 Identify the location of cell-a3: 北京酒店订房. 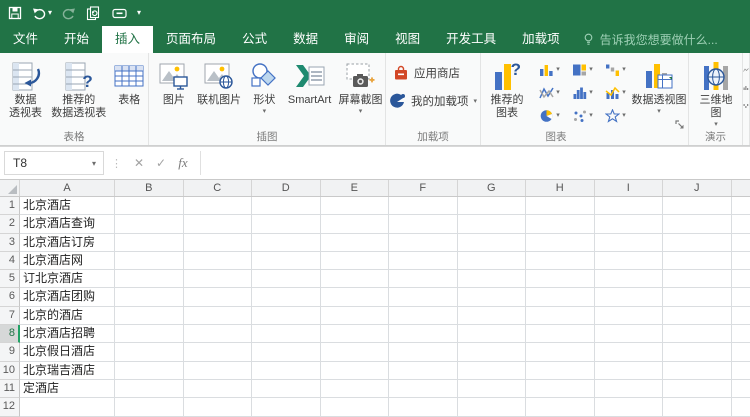
(67, 242).